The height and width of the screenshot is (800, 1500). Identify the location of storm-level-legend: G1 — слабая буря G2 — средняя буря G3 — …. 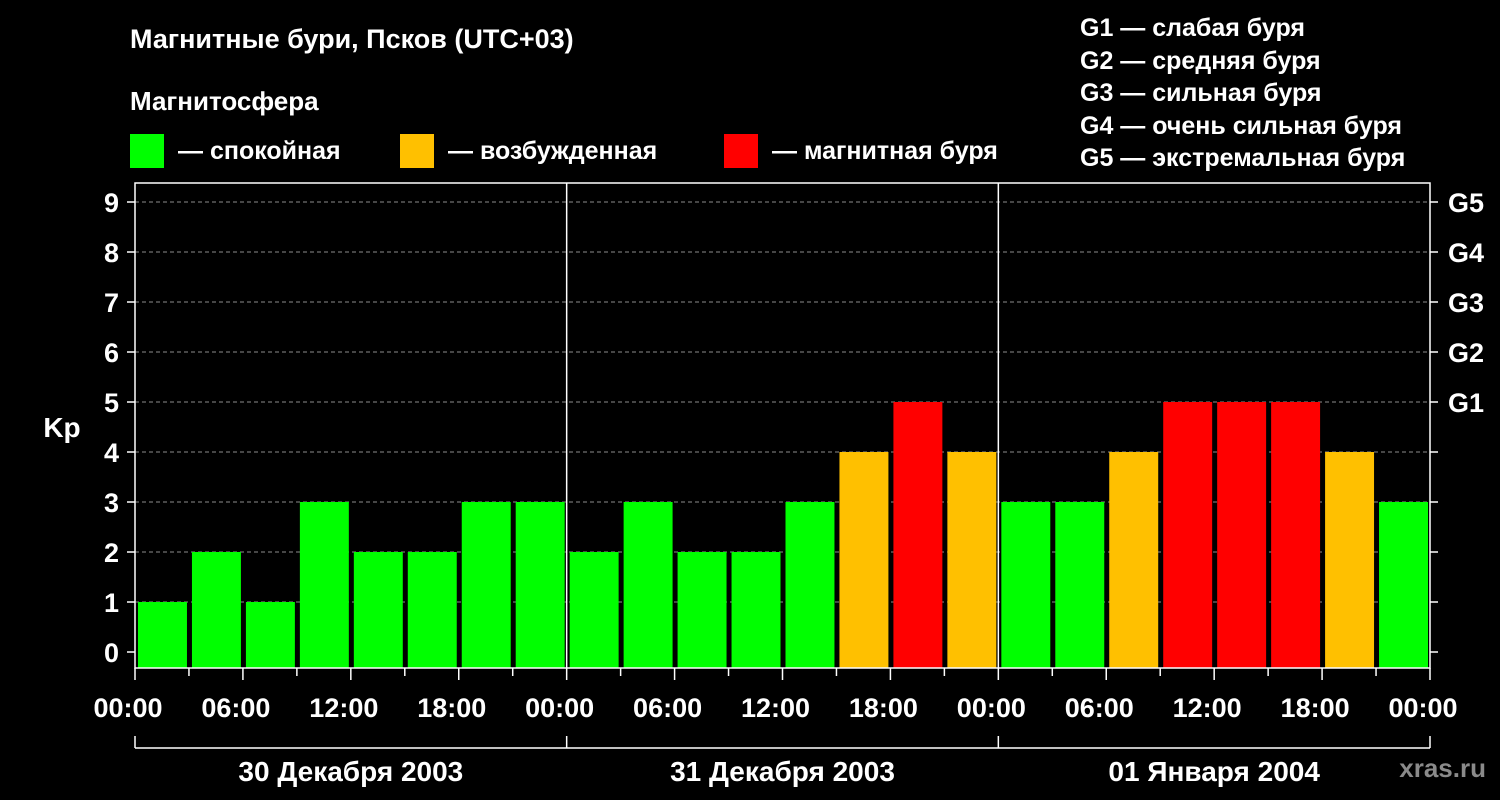
(1242, 93).